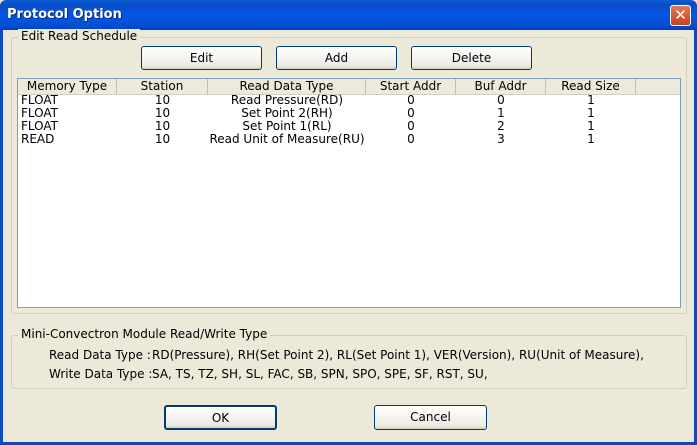 The width and height of the screenshot is (697, 445). I want to click on window-title: Protocol Option, so click(64, 14).